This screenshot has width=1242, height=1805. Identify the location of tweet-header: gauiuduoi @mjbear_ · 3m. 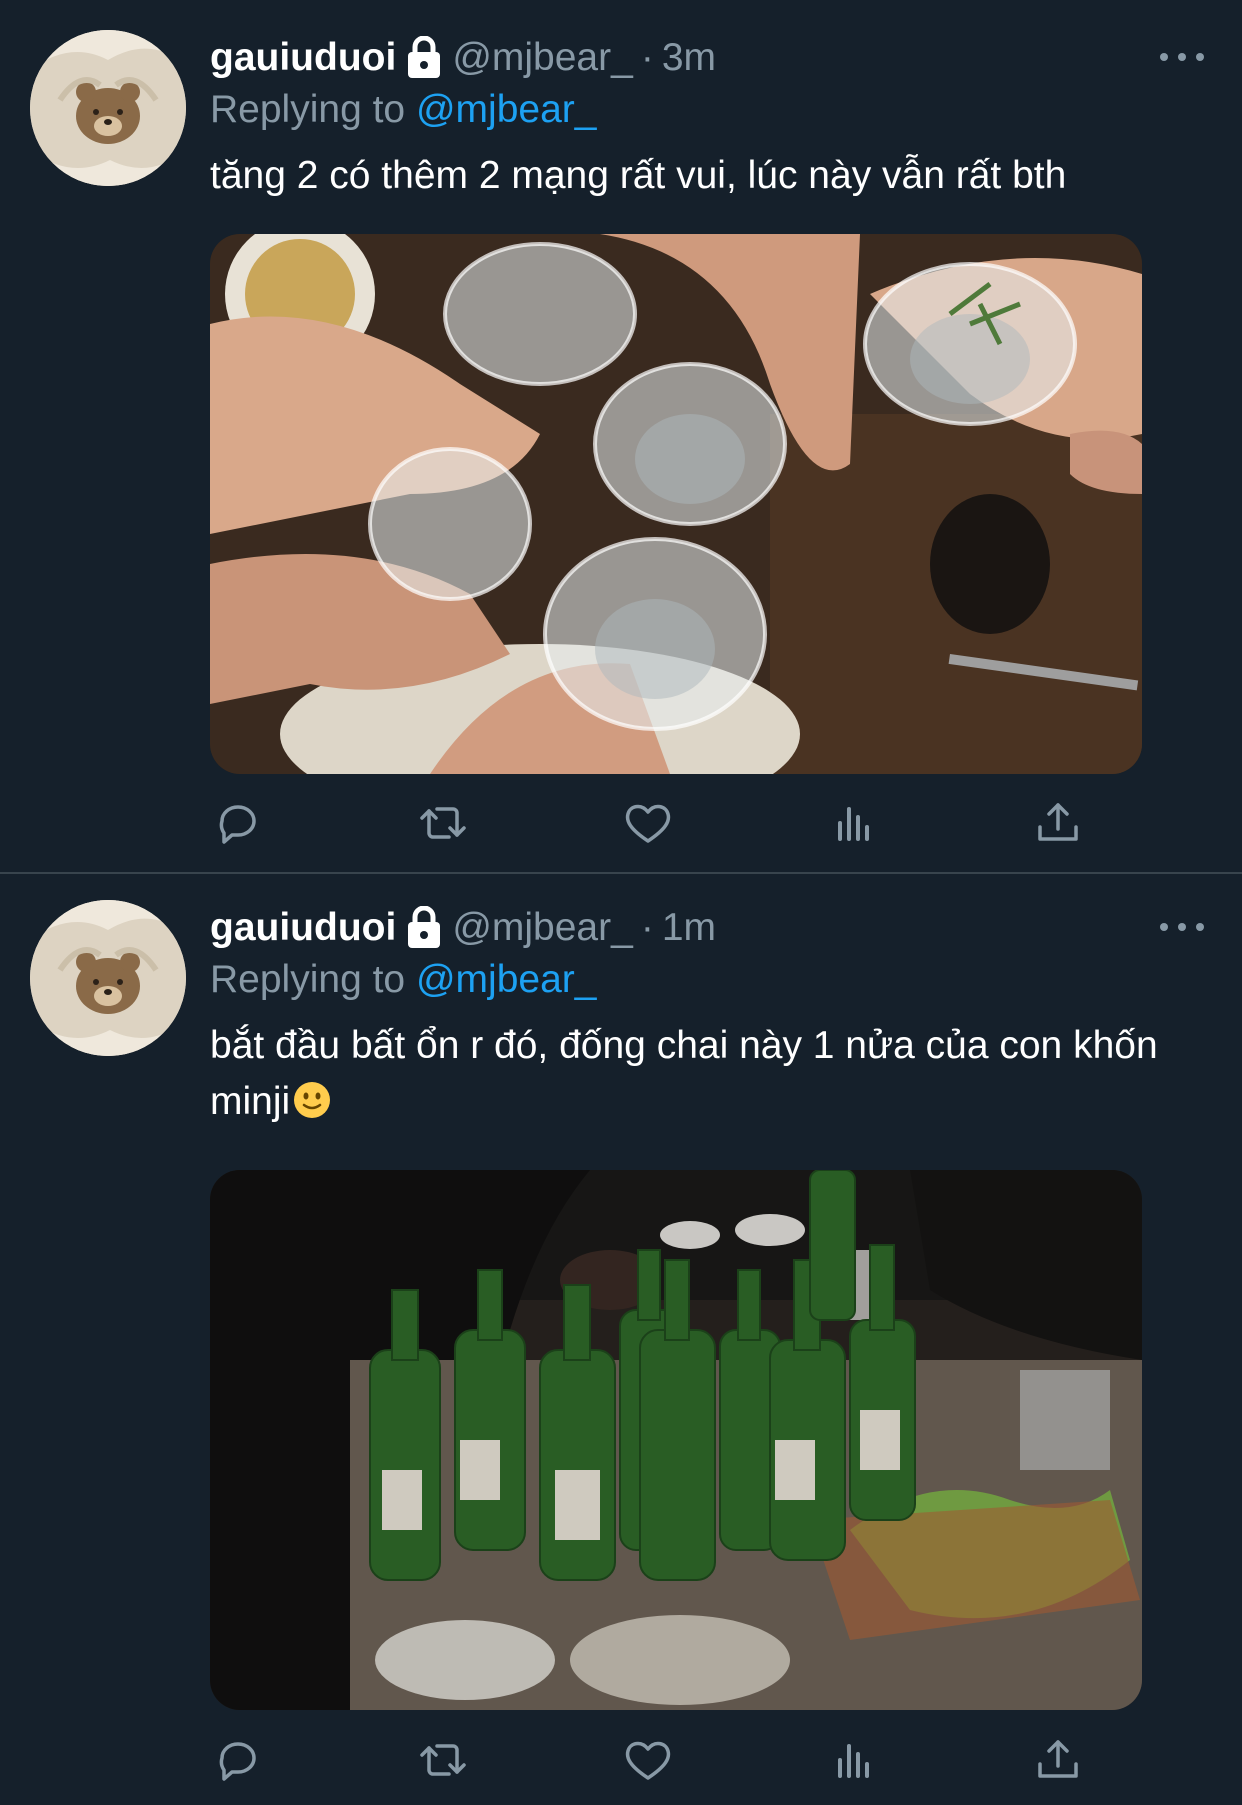
(706, 58).